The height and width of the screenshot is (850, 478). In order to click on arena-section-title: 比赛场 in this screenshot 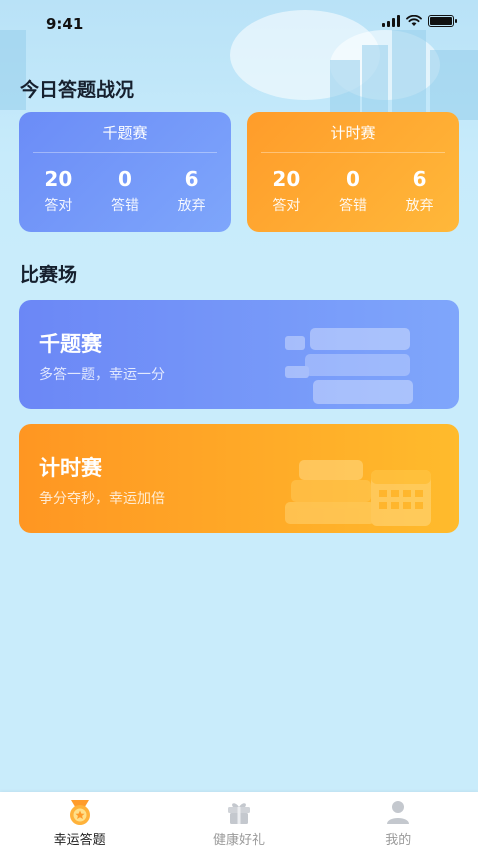, I will do `click(49, 275)`.